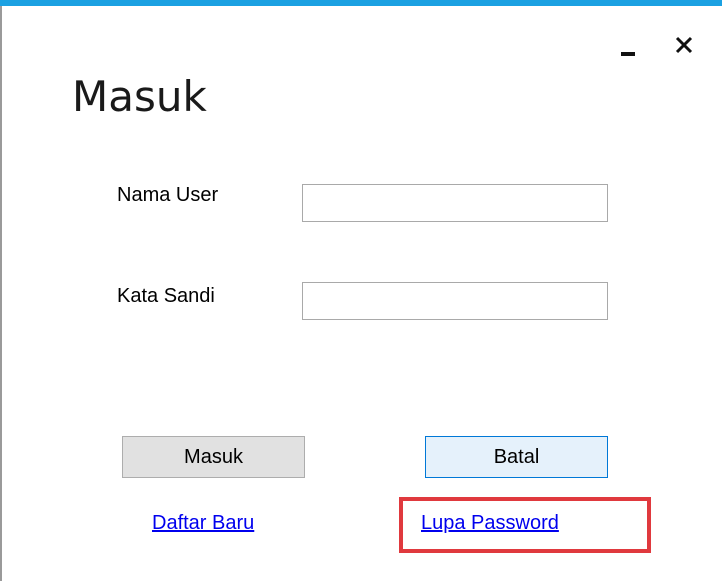  I want to click on page-title: Masuk, so click(139, 96).